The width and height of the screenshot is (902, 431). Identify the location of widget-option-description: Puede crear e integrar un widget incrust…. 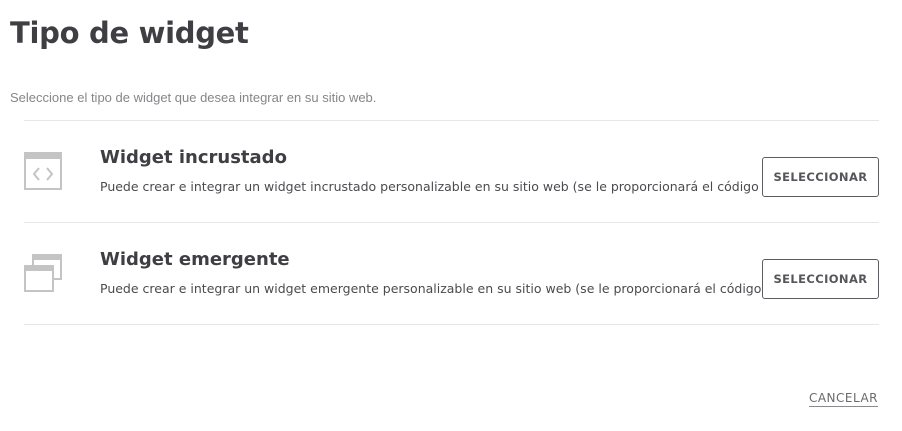
(451, 186).